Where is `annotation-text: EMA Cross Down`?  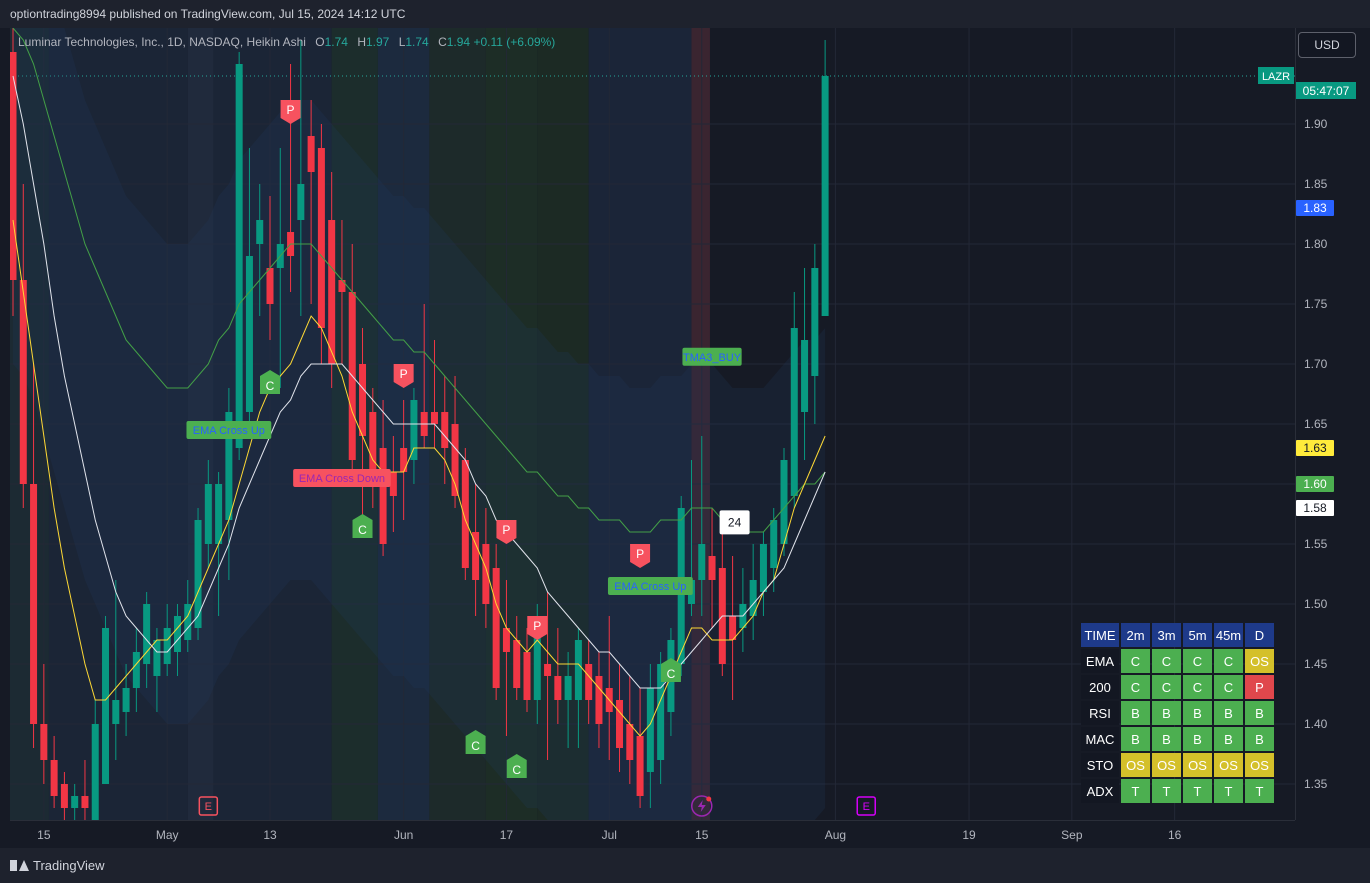
annotation-text: EMA Cross Down is located at coordinates (342, 479).